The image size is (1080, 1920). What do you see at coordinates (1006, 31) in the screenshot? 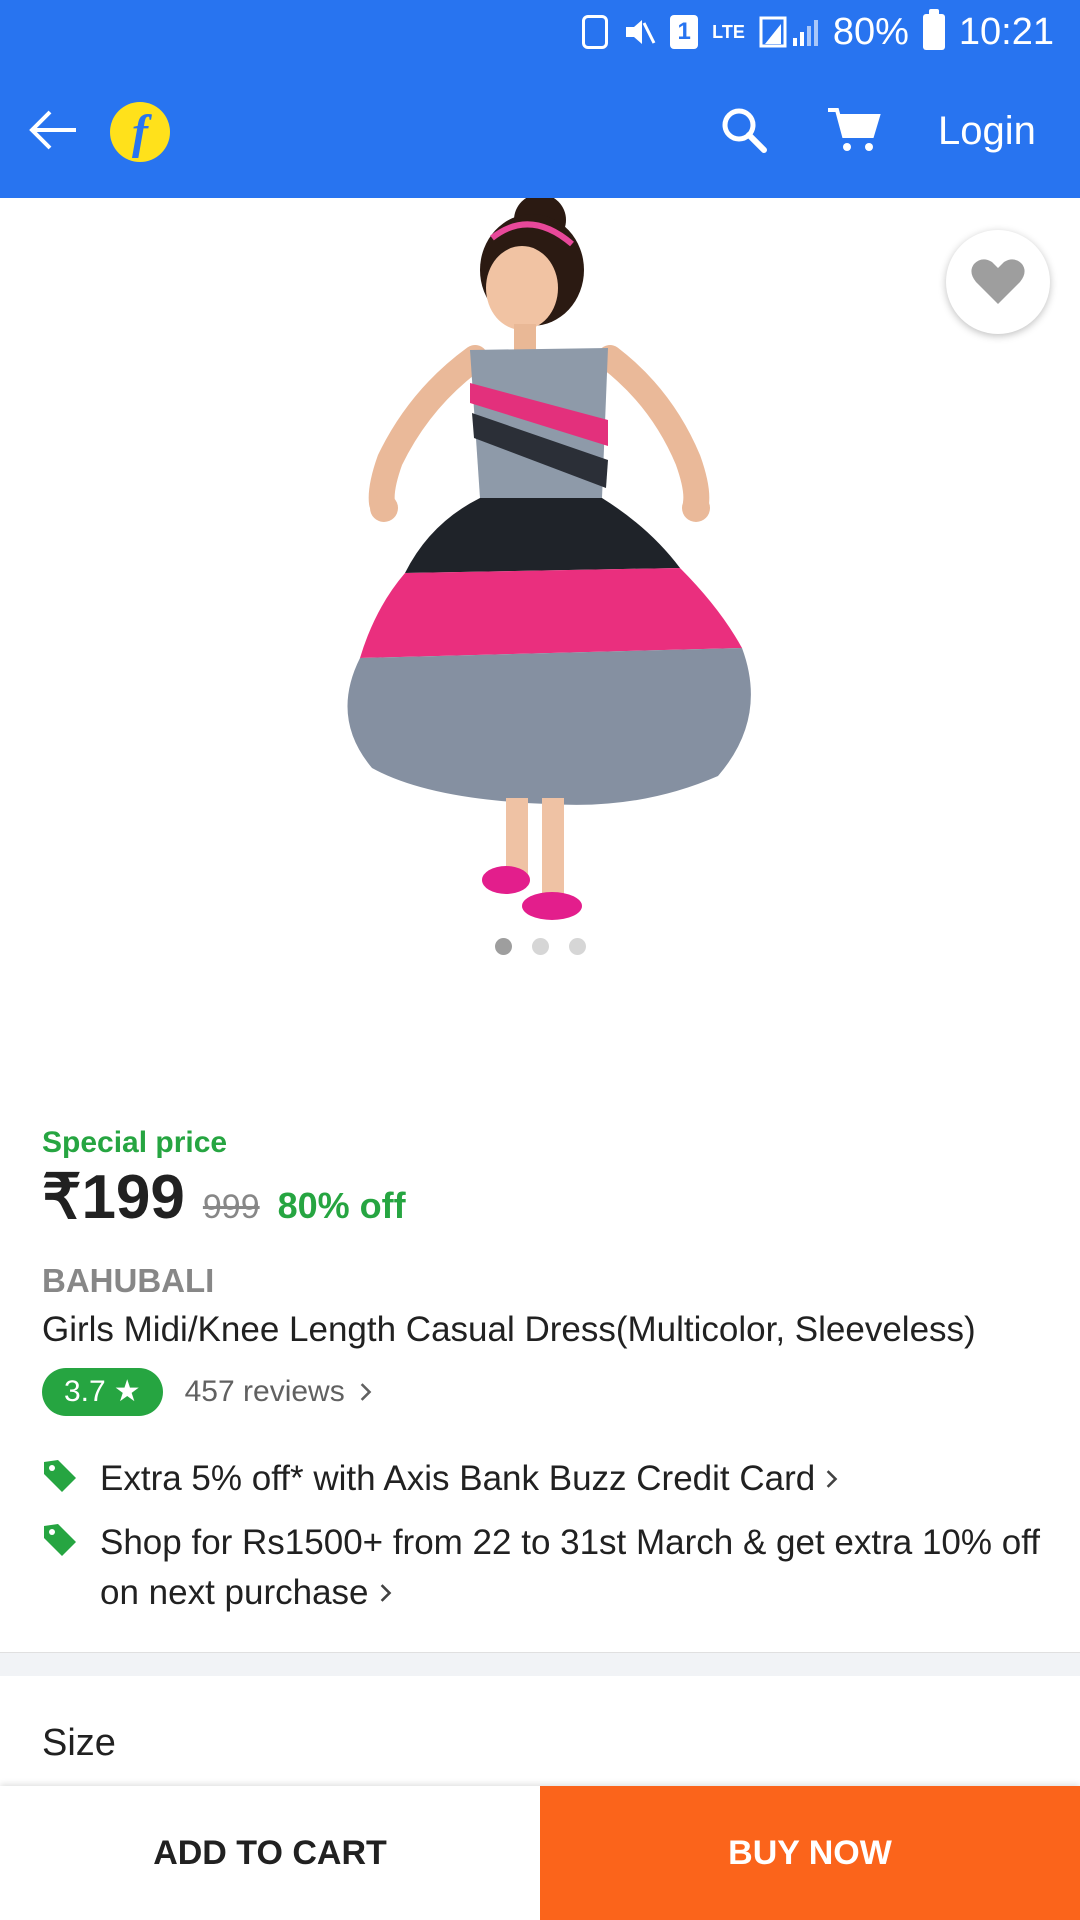
I see `clock: 10:21` at bounding box center [1006, 31].